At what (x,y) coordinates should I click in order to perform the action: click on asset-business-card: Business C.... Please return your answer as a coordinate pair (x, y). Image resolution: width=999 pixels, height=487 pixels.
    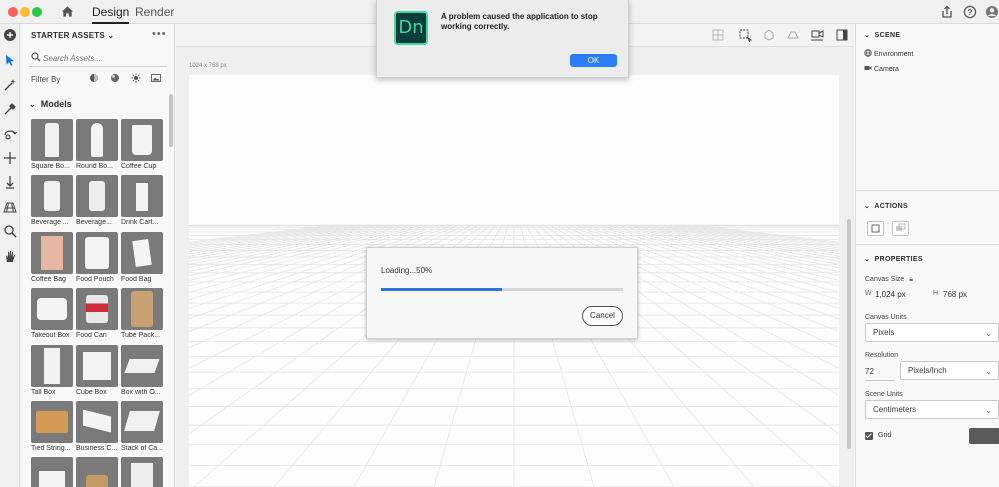
    Looking at the image, I should click on (97, 426).